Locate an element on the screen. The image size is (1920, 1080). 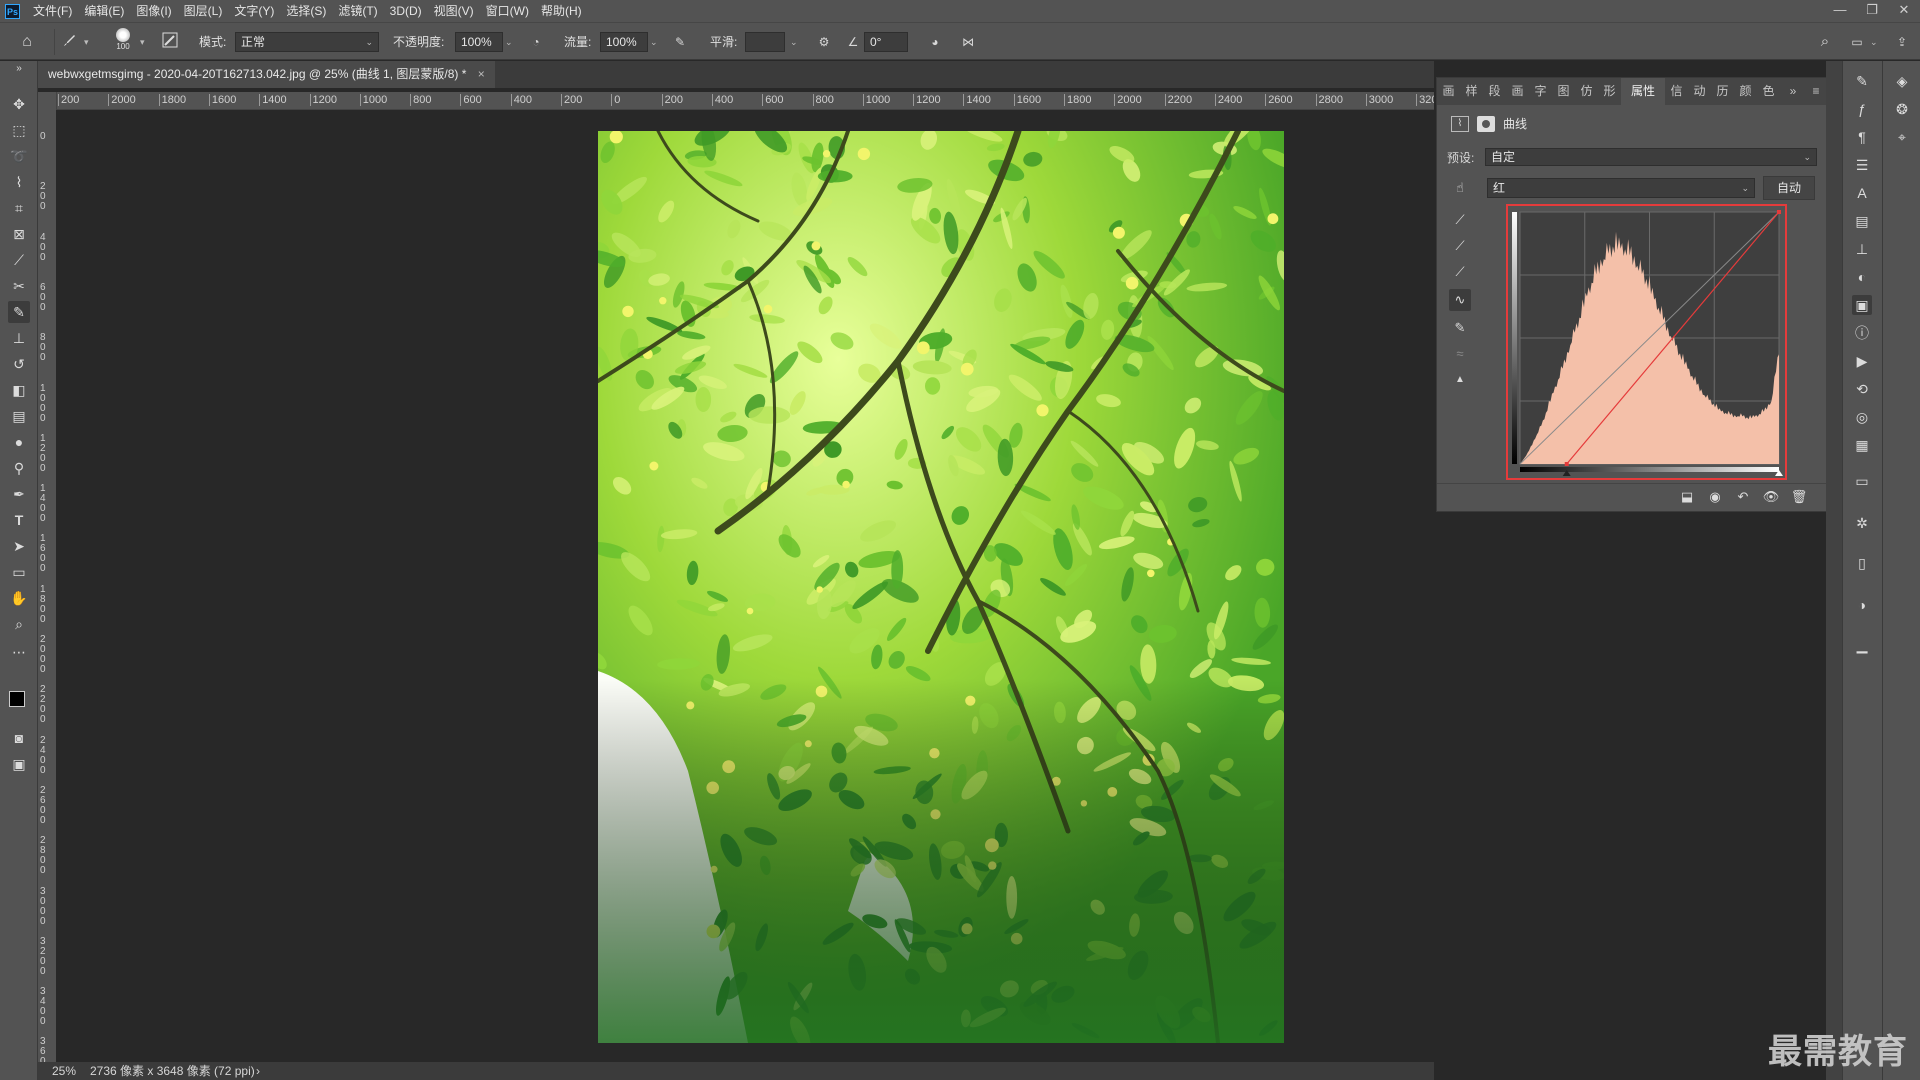
foreground-color-swatch is located at coordinates (17, 699).